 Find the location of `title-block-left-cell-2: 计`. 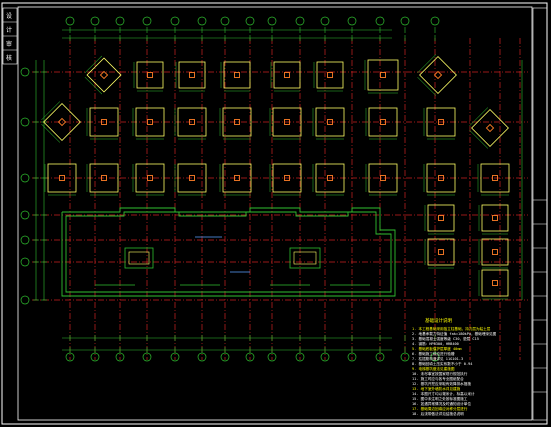

title-block-left-cell-2: 计 is located at coordinates (9, 30).